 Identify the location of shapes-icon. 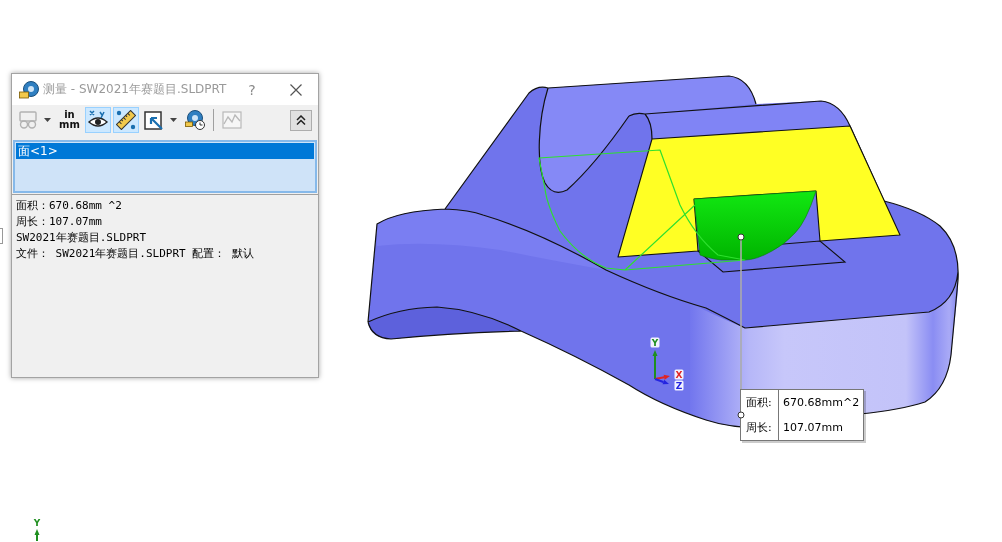
(28, 120).